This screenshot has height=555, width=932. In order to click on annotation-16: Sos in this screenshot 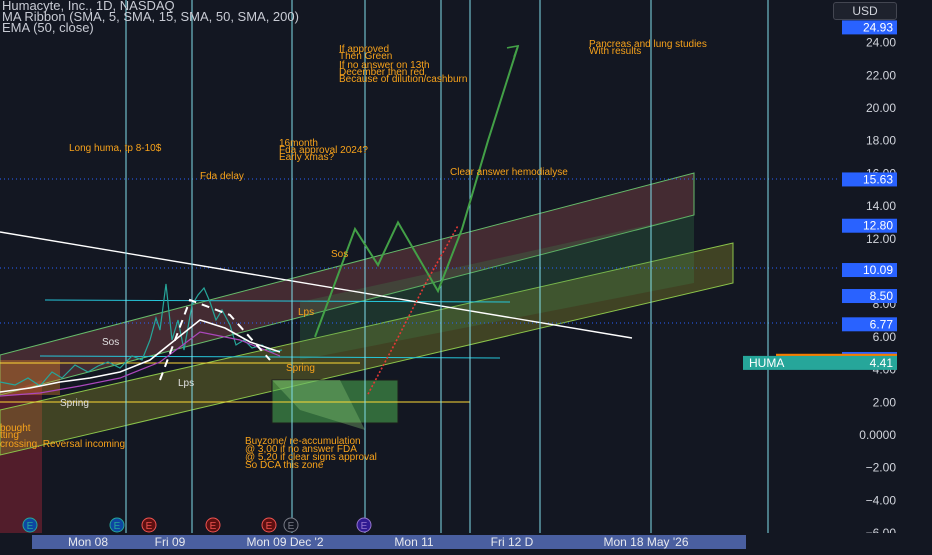, I will do `click(110, 342)`.